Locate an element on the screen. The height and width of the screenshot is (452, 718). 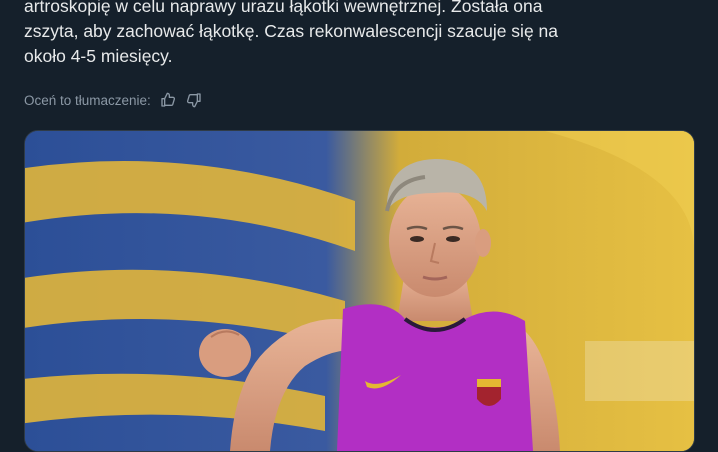
translation-rating: Oceń to tłumaczenie: is located at coordinates (113, 100).